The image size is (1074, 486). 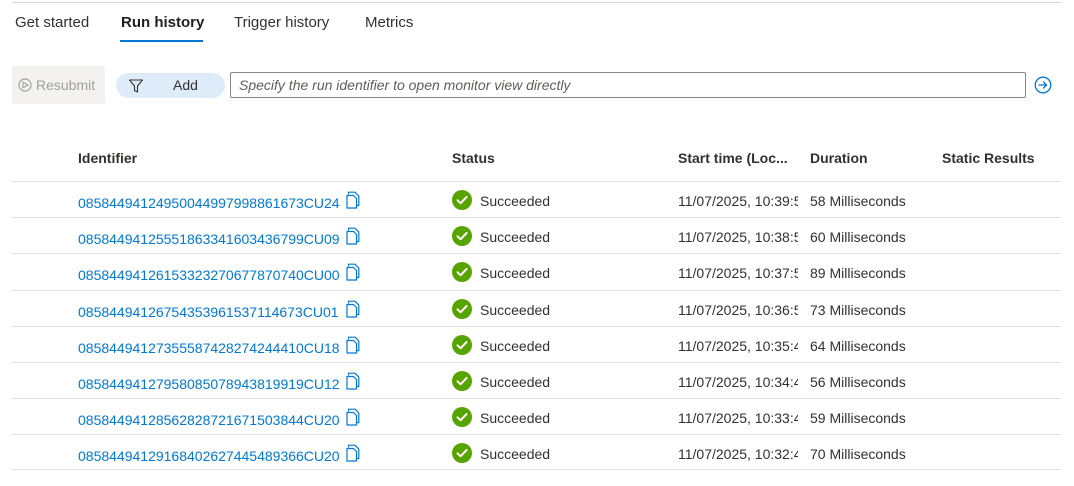 I want to click on start-time: 11/07/2025, 10:38:54 AM, so click(x=738, y=237).